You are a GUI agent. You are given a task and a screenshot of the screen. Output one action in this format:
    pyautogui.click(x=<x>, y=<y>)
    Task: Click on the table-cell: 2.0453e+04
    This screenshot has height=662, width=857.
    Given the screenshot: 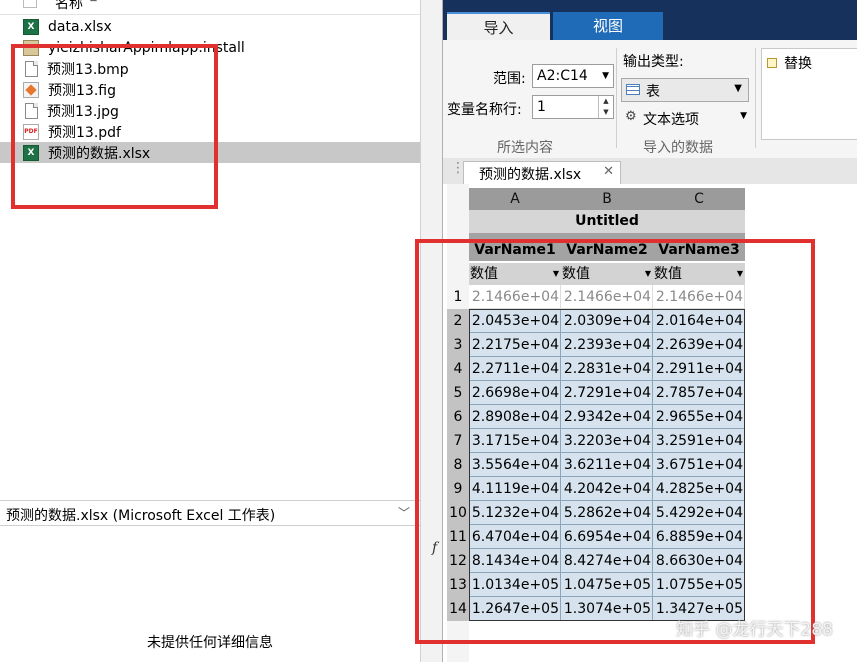 What is the action you would take?
    pyautogui.click(x=515, y=321)
    